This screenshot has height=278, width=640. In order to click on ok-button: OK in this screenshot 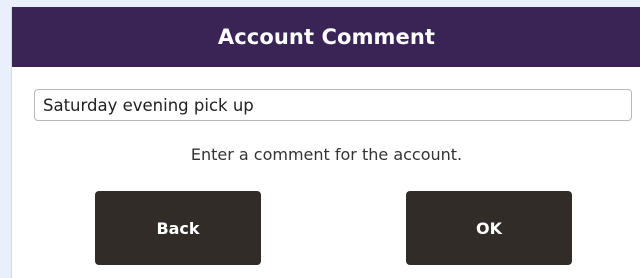, I will do `click(489, 228)`.